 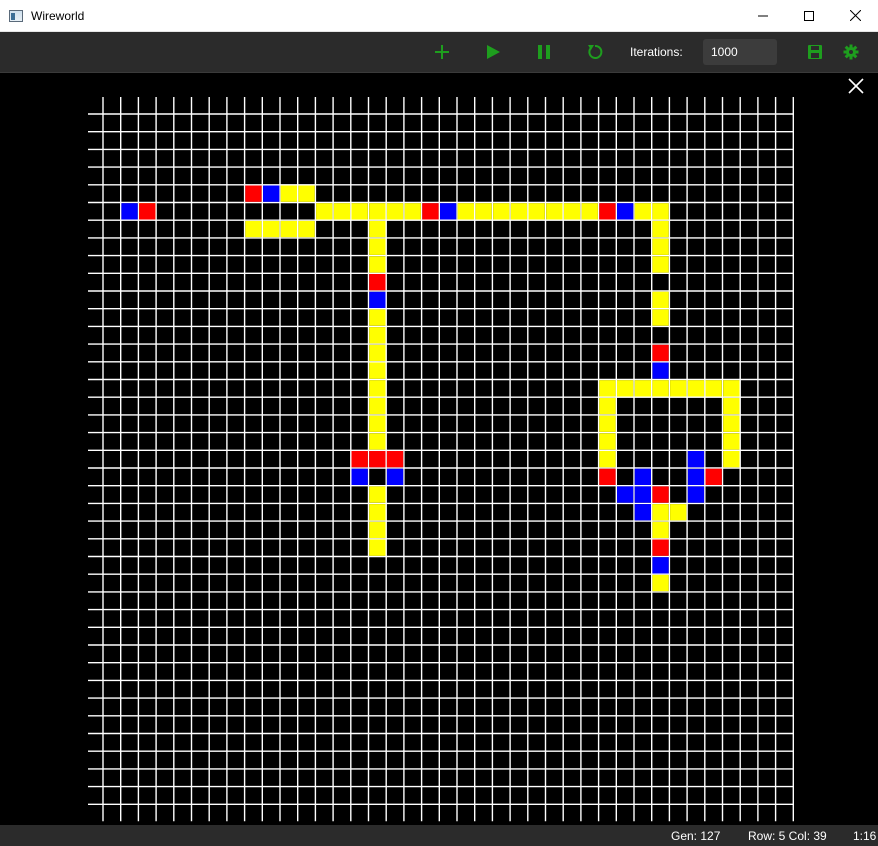 I want to click on iterations-input, so click(x=740, y=52).